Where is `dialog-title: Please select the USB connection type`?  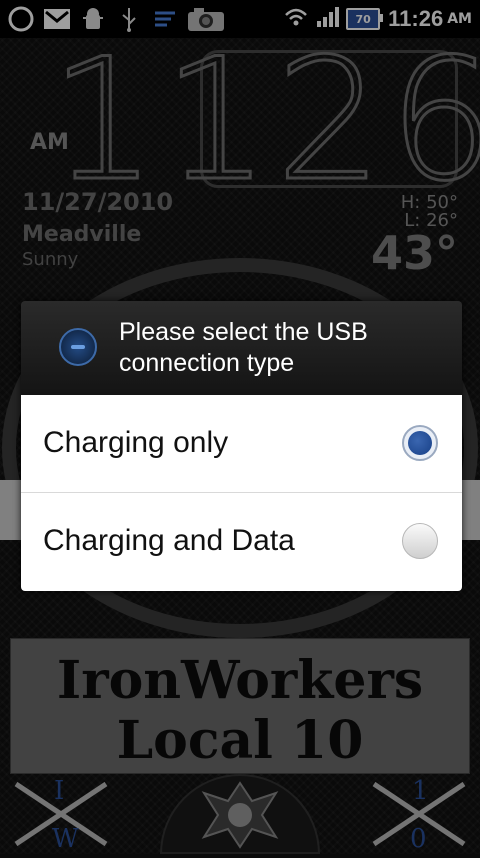
dialog-title: Please select the USB connection type is located at coordinates (243, 347).